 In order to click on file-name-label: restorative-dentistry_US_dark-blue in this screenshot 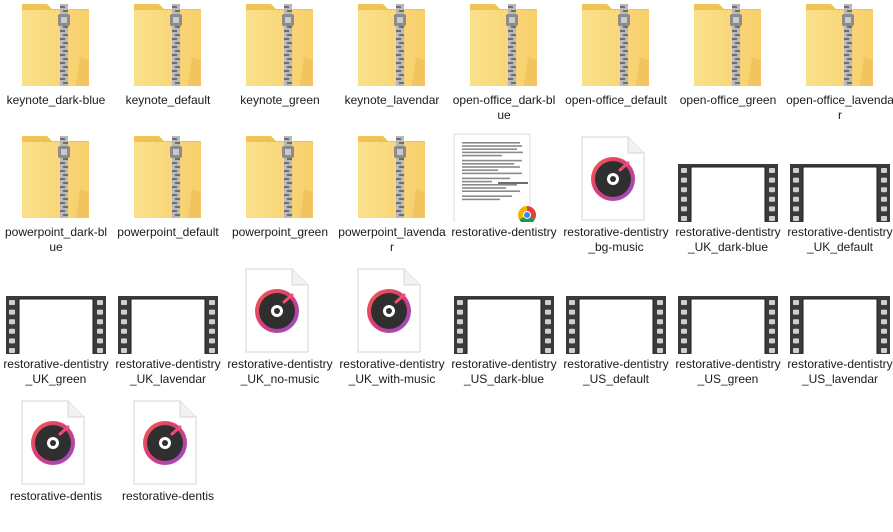, I will do `click(504, 371)`.